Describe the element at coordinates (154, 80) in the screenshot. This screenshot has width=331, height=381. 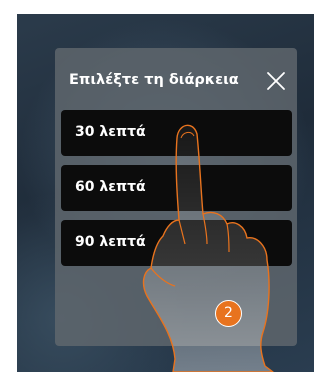
I see `dialog-title: Επιλέξτε τη διάρκεια` at that location.